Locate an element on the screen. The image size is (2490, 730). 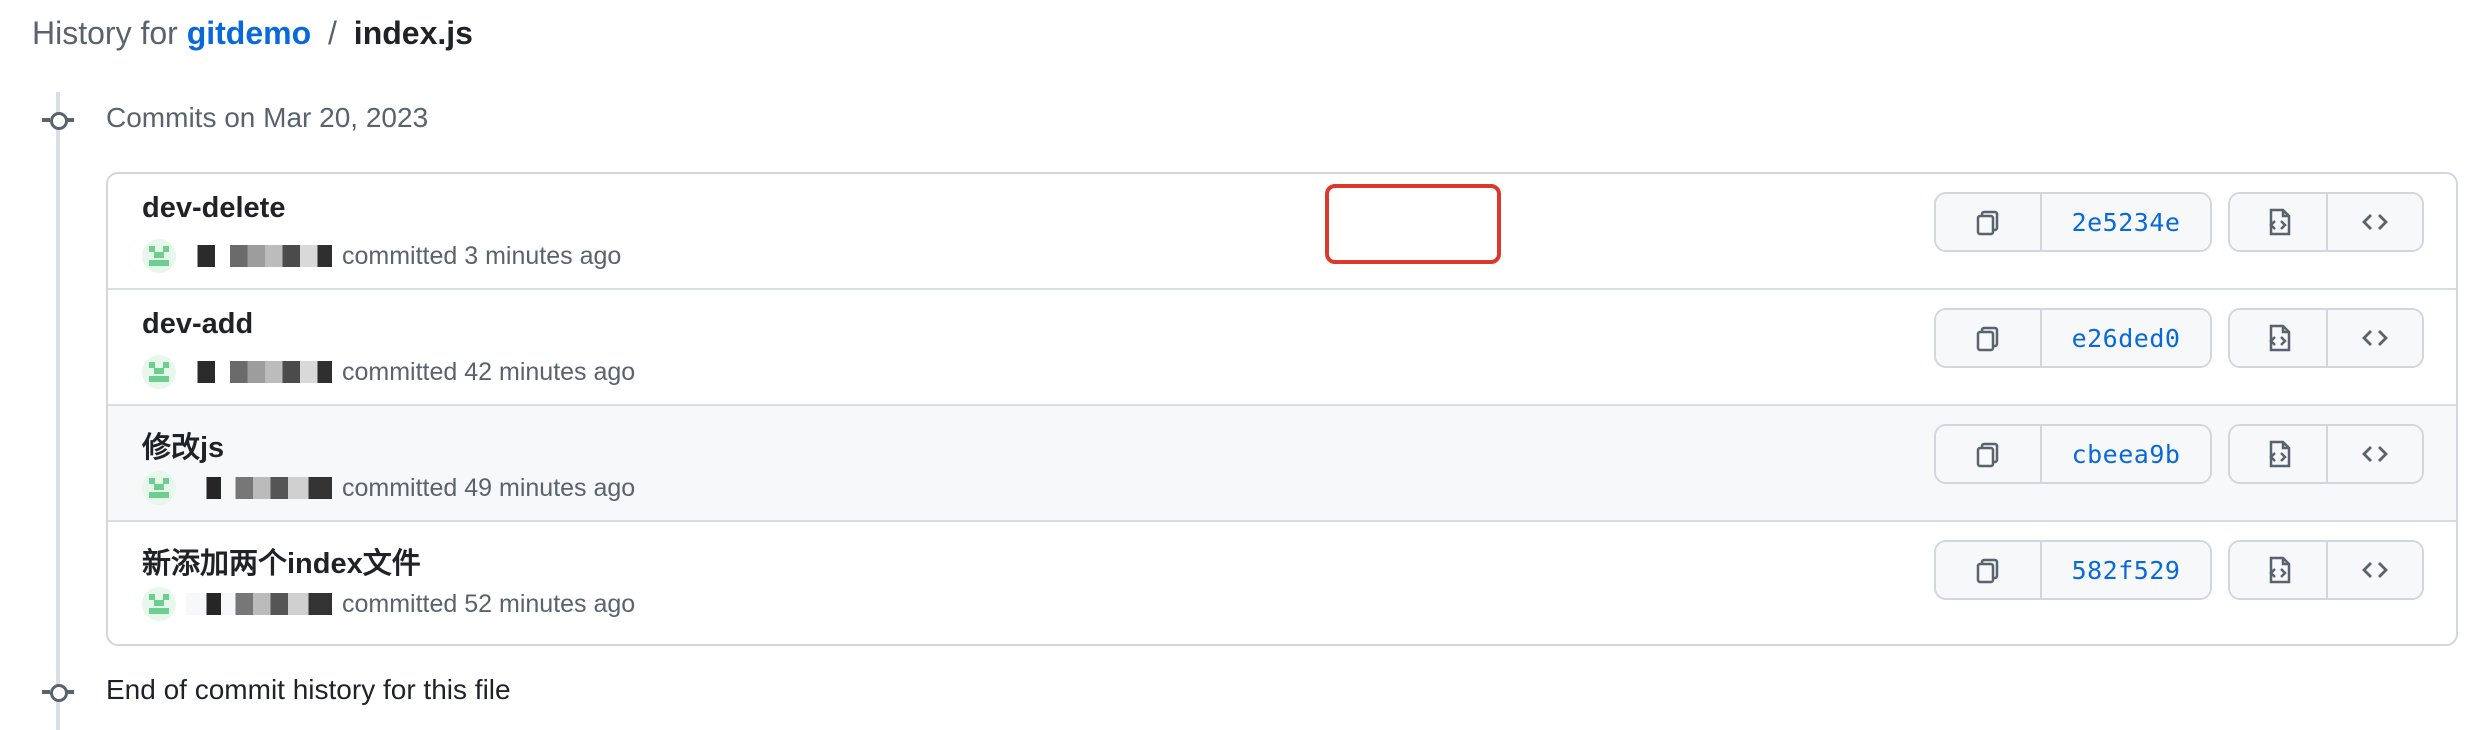
page-title: History for gitdemo / index.js is located at coordinates (252, 33).